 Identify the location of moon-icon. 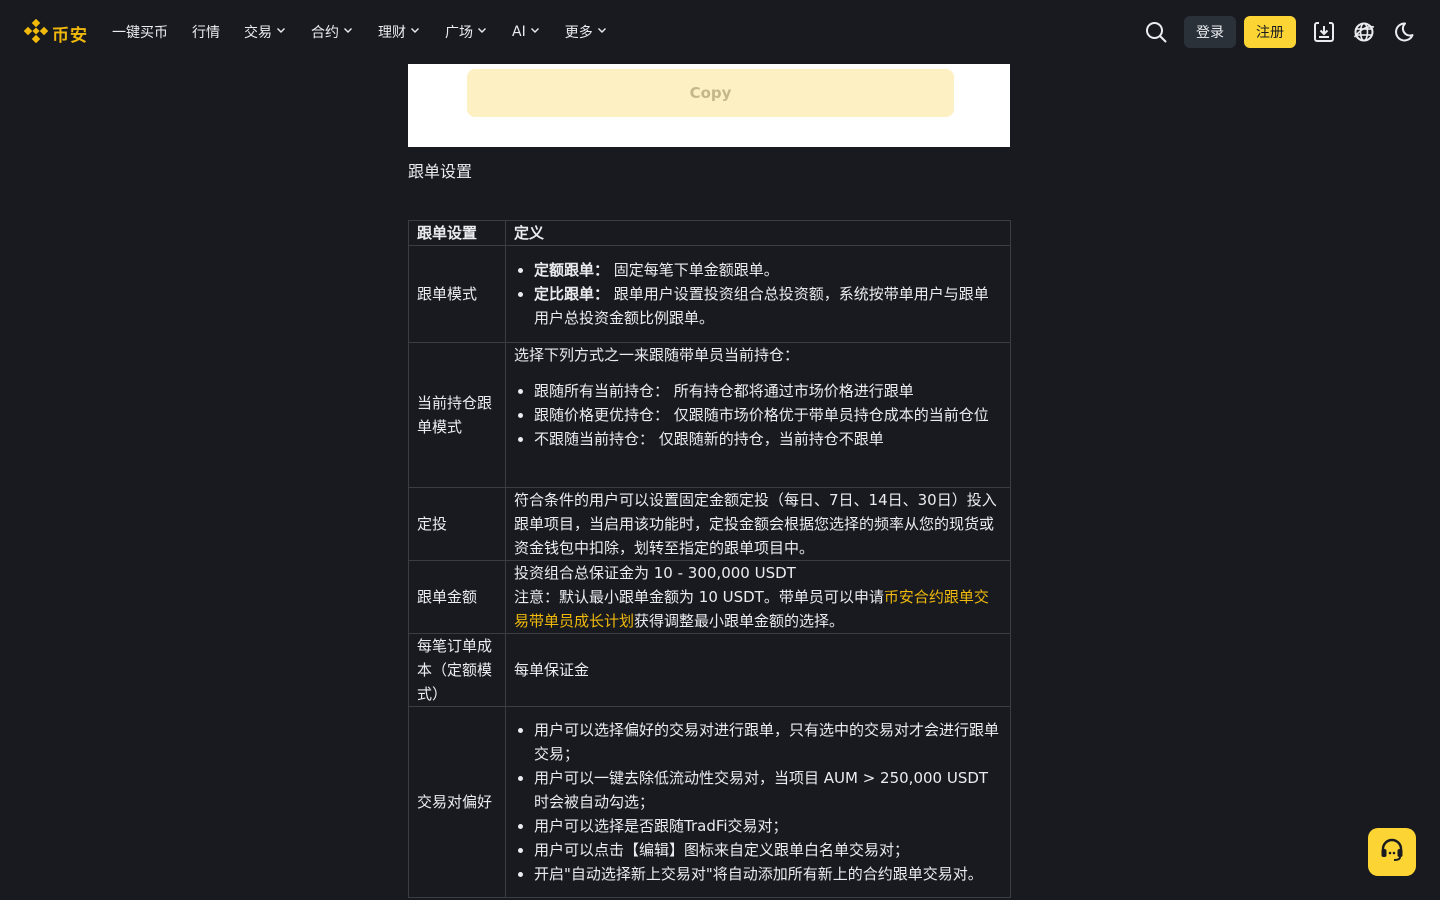
(1404, 32).